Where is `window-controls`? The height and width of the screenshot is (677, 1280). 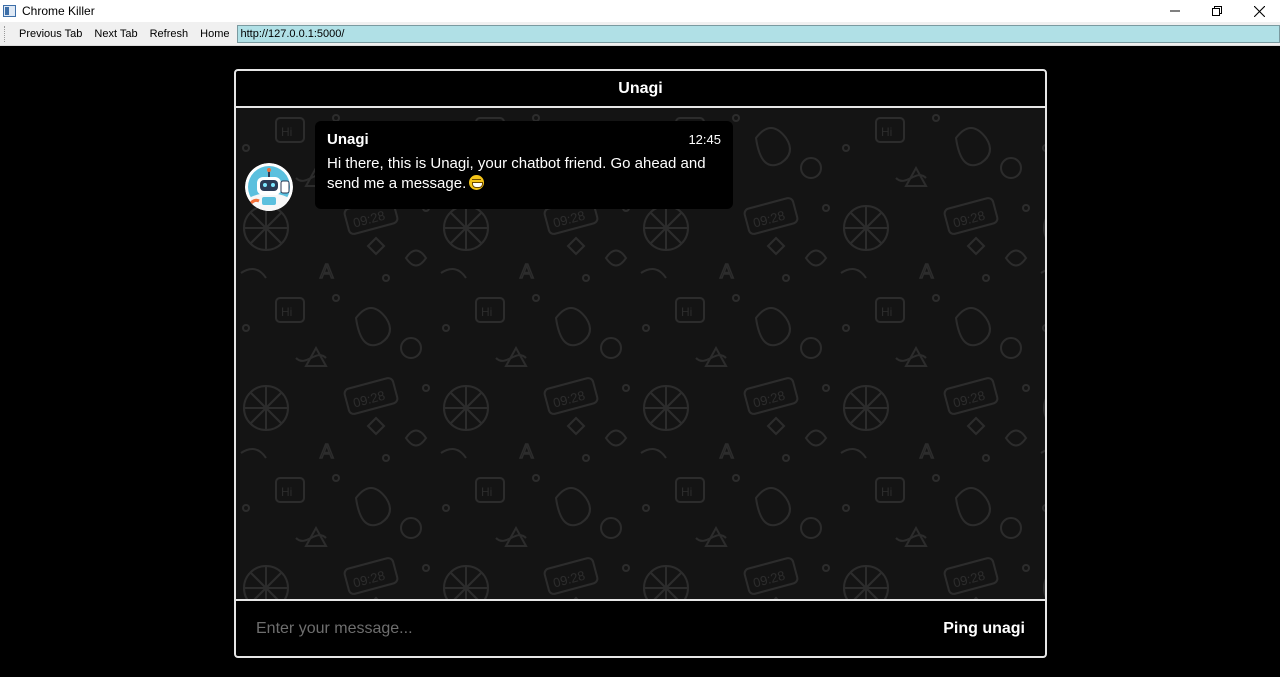
window-controls is located at coordinates (1217, 11).